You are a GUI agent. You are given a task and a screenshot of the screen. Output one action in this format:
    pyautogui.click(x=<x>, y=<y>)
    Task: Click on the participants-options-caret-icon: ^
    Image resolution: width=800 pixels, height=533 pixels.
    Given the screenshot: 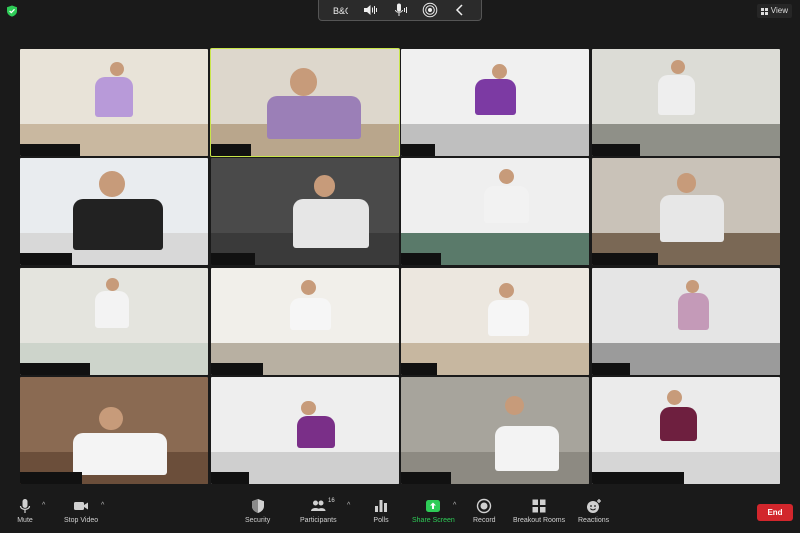 What is the action you would take?
    pyautogui.click(x=348, y=505)
    